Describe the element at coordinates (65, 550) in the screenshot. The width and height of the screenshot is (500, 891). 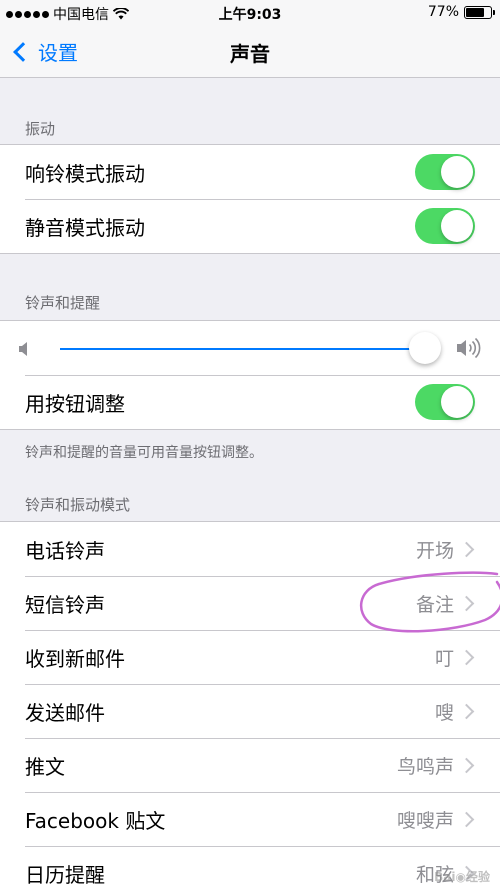
I see `row-label: 电话铃声` at that location.